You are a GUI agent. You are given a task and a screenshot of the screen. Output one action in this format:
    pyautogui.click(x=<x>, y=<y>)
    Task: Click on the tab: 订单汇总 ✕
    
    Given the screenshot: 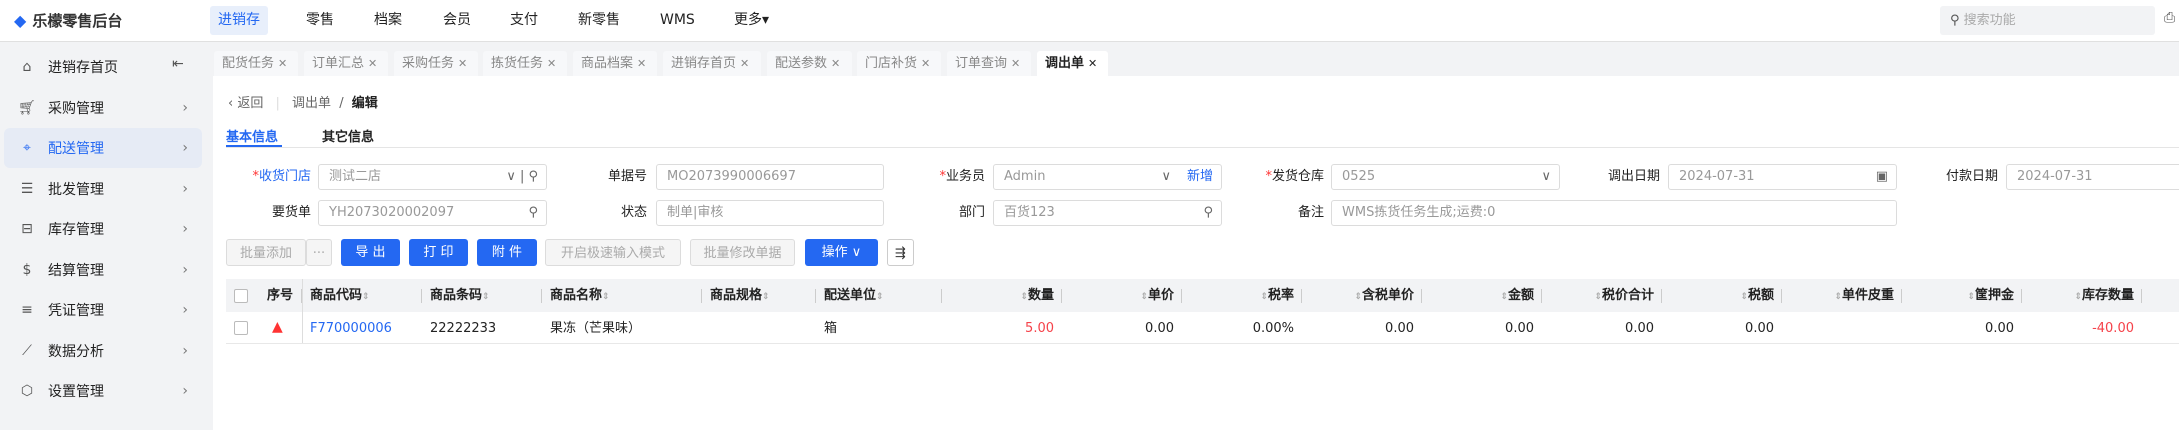 What is the action you would take?
    pyautogui.click(x=346, y=63)
    